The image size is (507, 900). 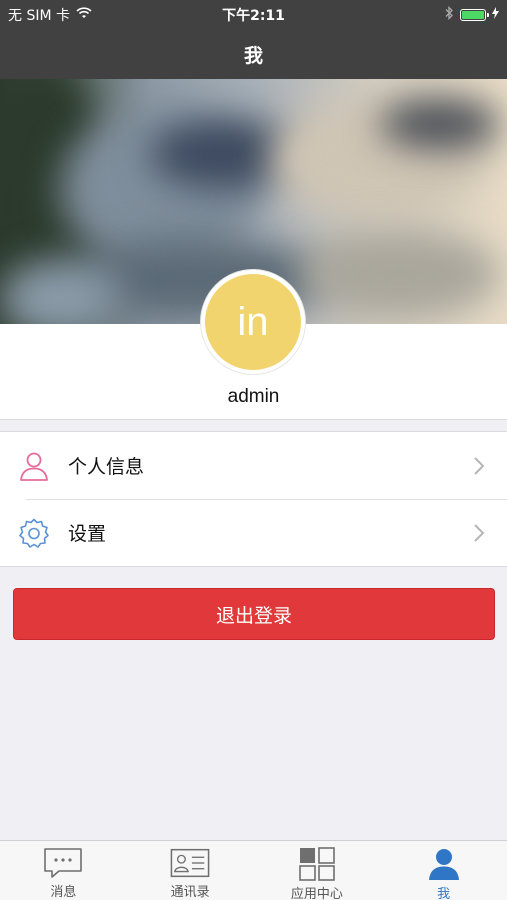 What do you see at coordinates (253, 15) in the screenshot?
I see `status-bar: 无 SIM 卡 下午2:11` at bounding box center [253, 15].